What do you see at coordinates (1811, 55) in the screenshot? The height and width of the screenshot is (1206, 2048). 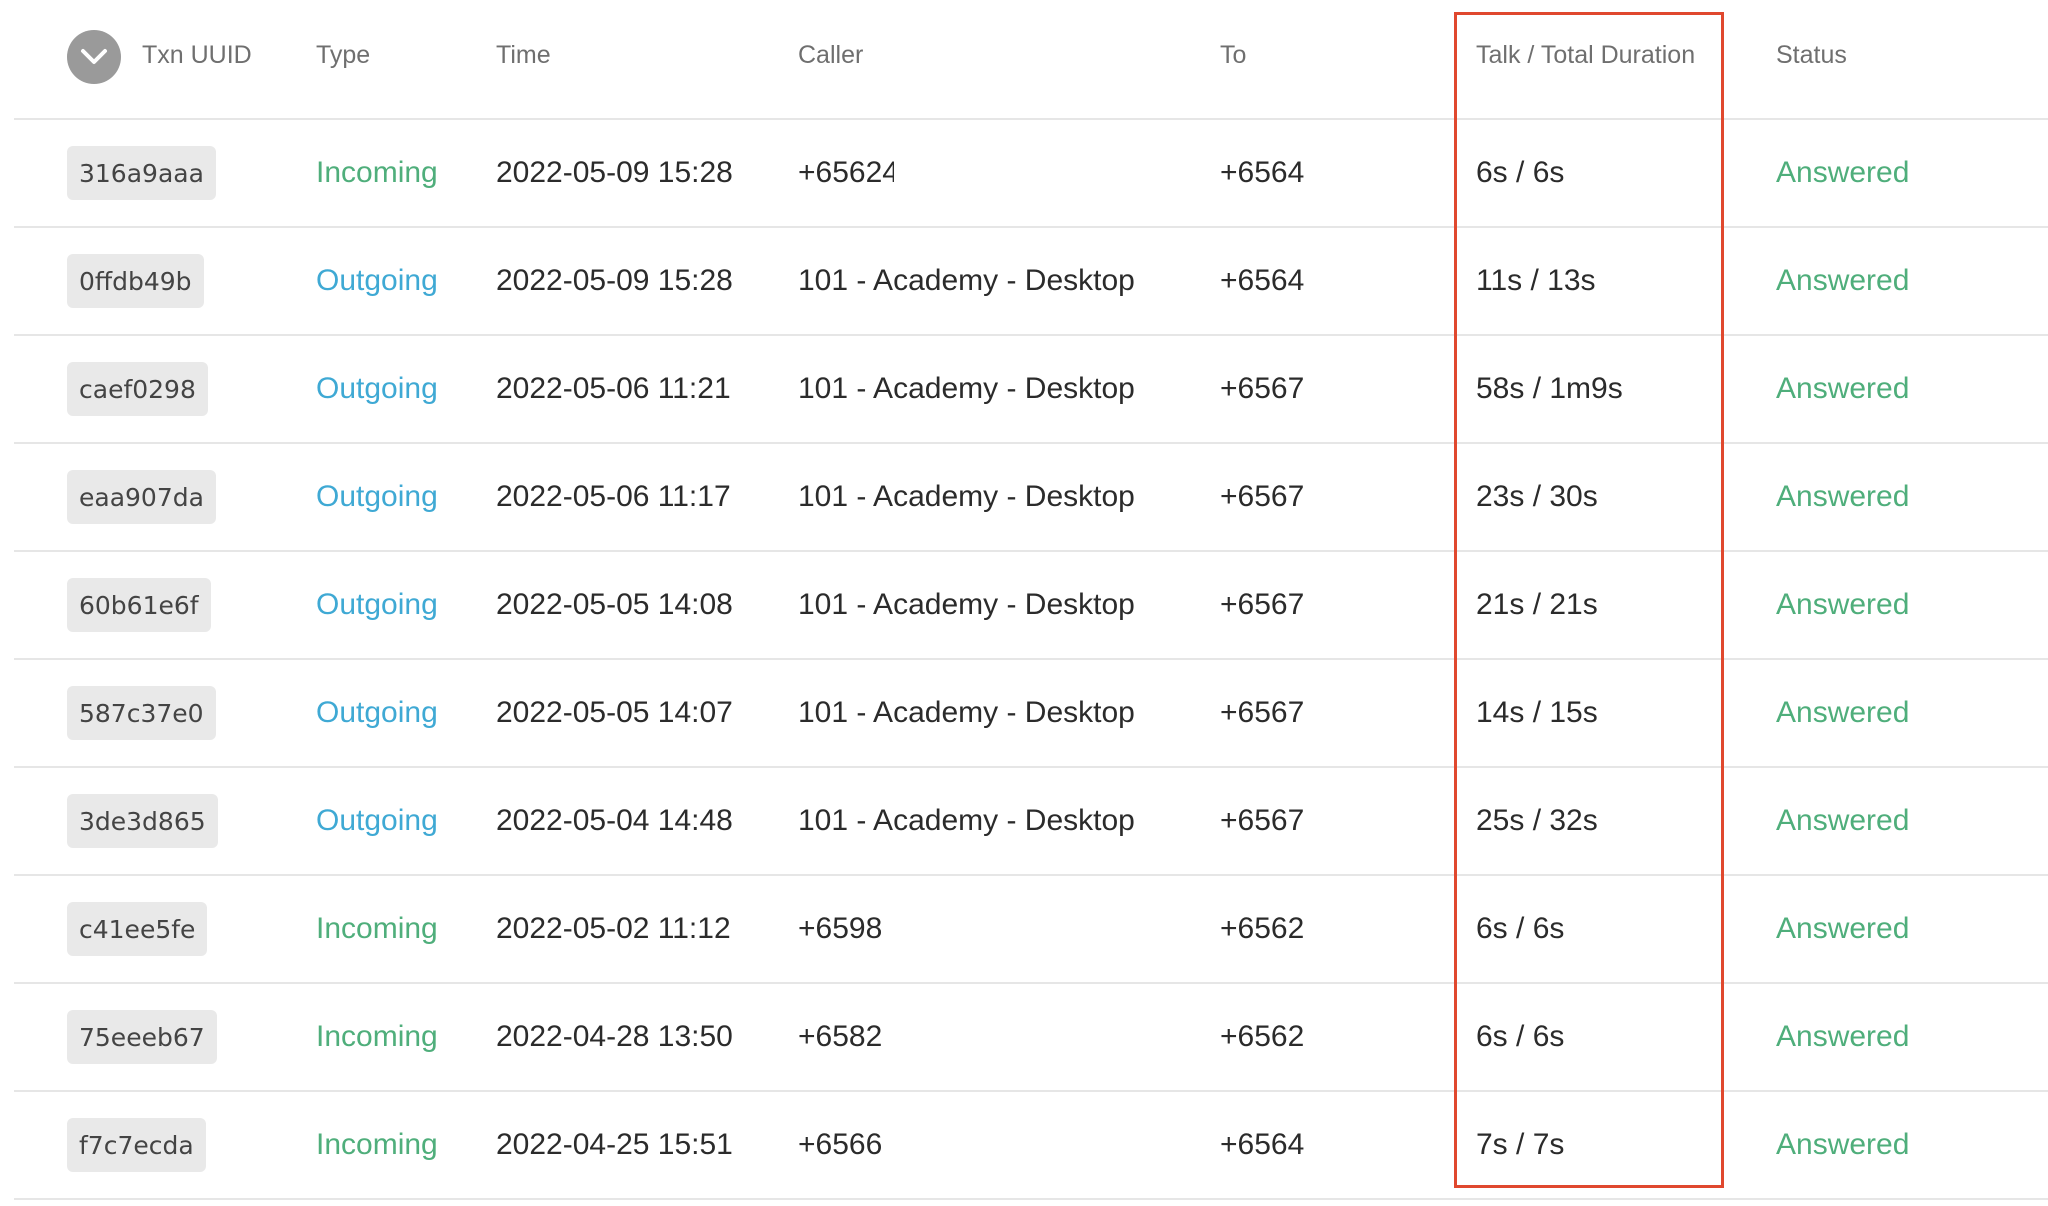 I see `column-header-status: Status` at bounding box center [1811, 55].